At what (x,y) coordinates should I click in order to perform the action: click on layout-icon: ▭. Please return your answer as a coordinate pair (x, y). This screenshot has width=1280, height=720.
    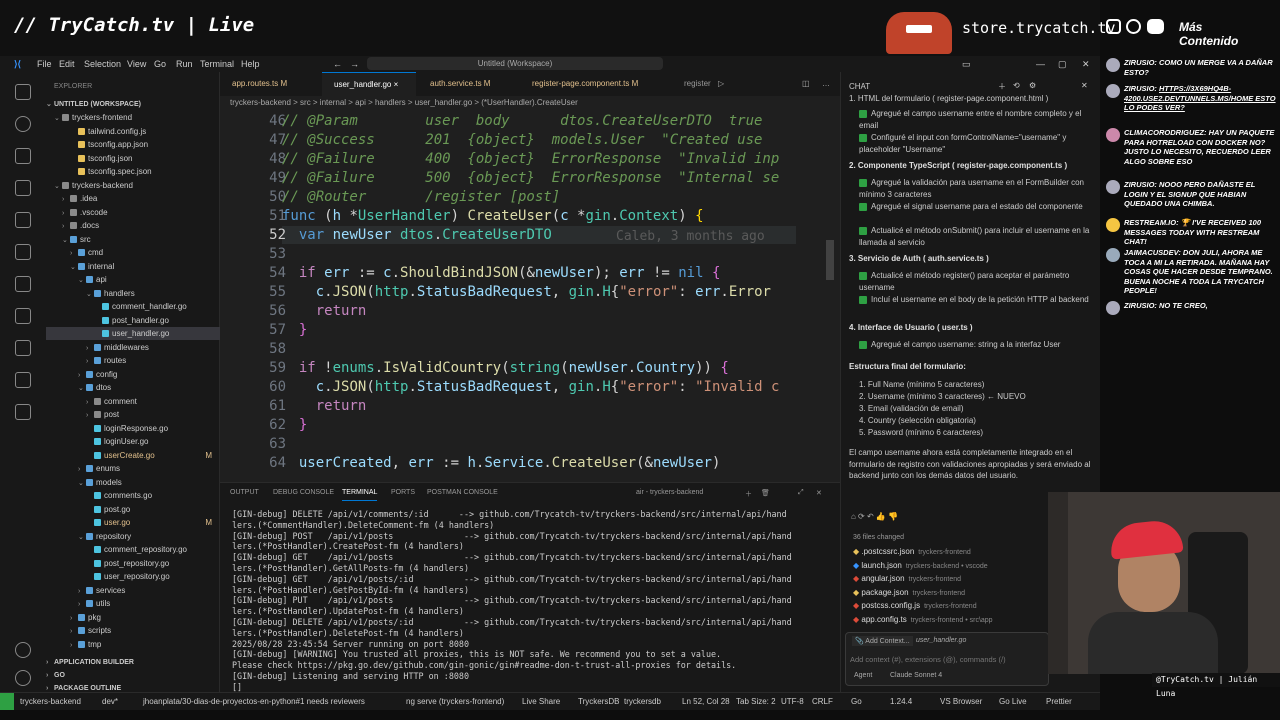
    Looking at the image, I should click on (966, 64).